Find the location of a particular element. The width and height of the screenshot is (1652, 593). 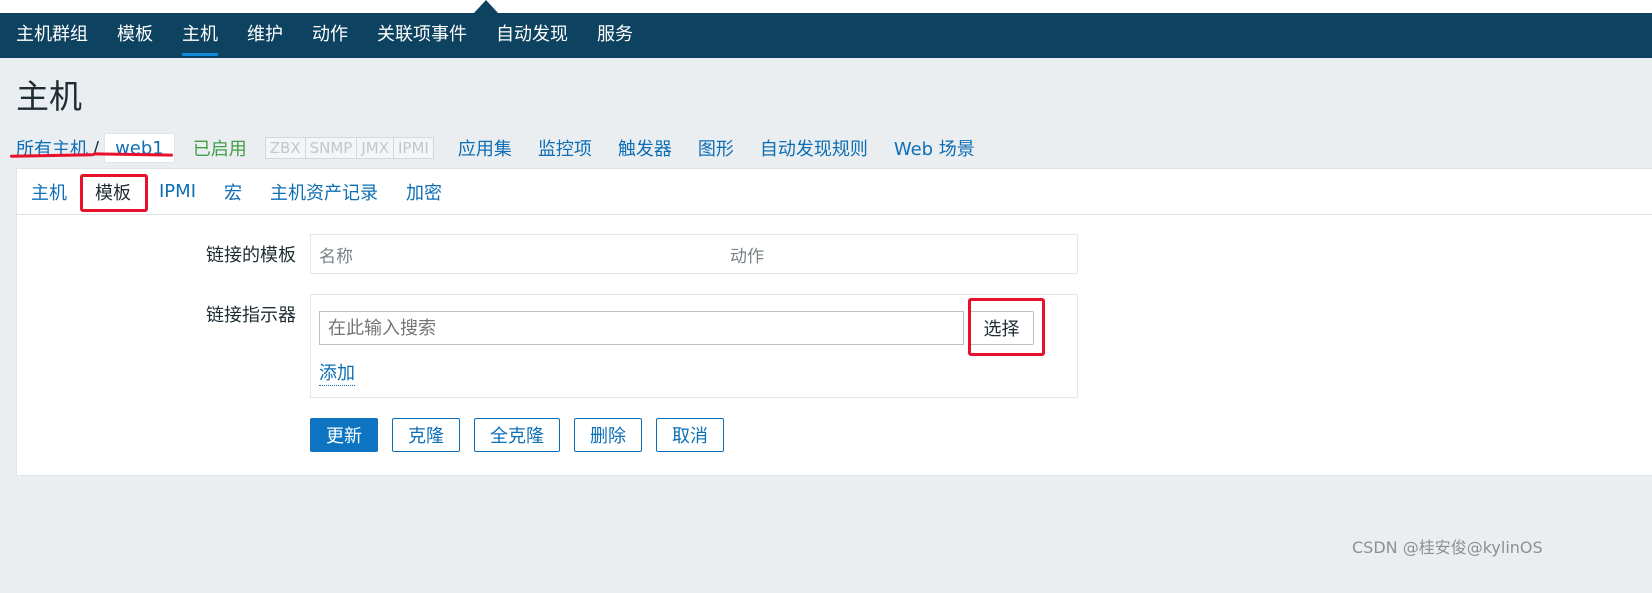

nav-item-services: 服务 is located at coordinates (615, 35).